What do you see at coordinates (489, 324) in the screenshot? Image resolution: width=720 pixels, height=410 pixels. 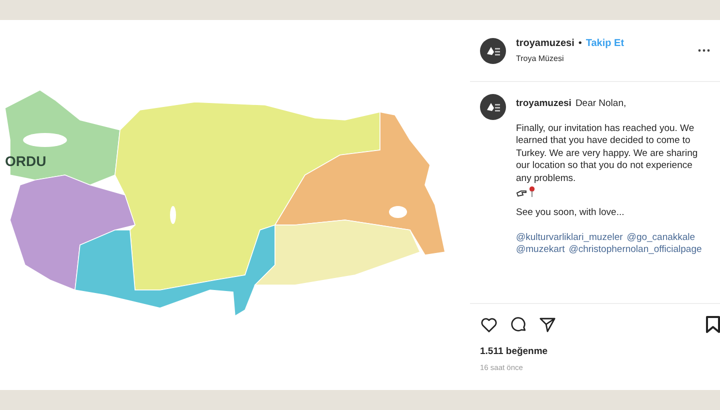 I see `heart-icon` at bounding box center [489, 324].